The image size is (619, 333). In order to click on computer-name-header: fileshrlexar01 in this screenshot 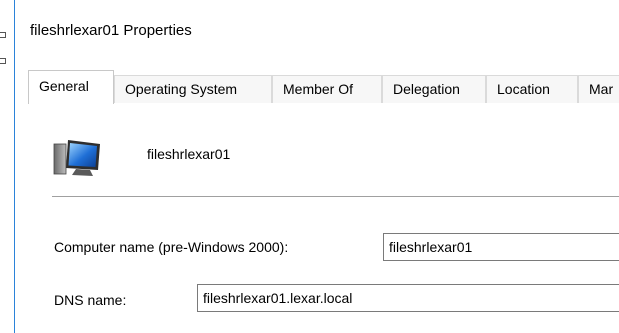, I will do `click(189, 154)`.